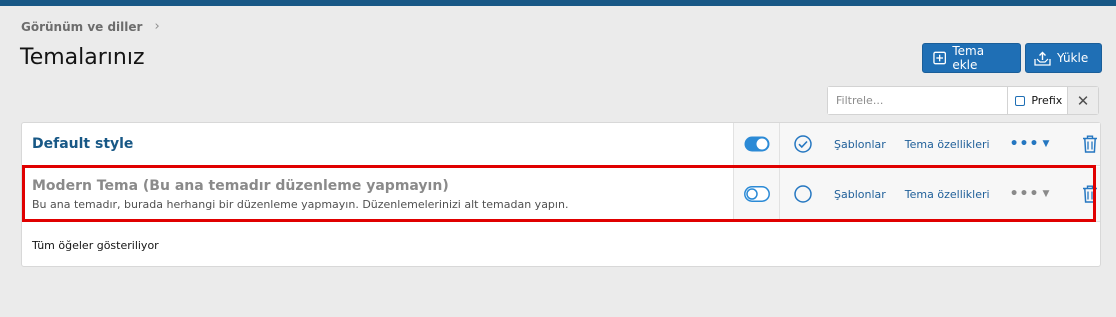  What do you see at coordinates (157, 26) in the screenshot?
I see `chevron-right-icon: ›` at bounding box center [157, 26].